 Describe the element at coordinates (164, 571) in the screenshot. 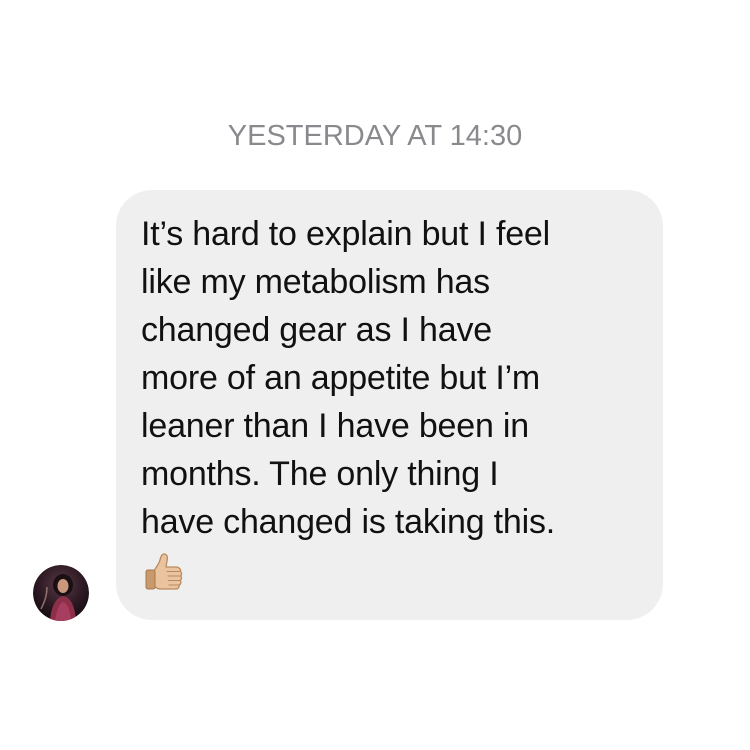

I see `thumbs-up-icon` at that location.